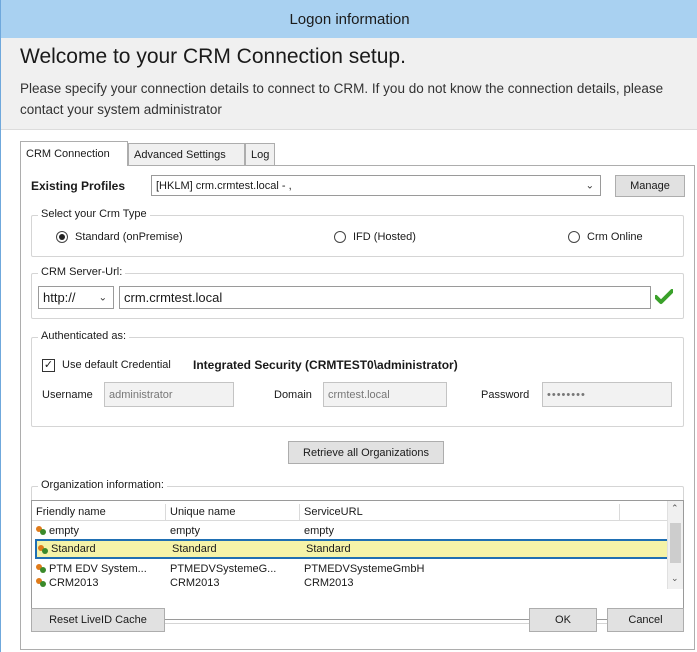  What do you see at coordinates (366, 452) in the screenshot?
I see `retrieve-organizations-button: Retrieve all Organizations` at bounding box center [366, 452].